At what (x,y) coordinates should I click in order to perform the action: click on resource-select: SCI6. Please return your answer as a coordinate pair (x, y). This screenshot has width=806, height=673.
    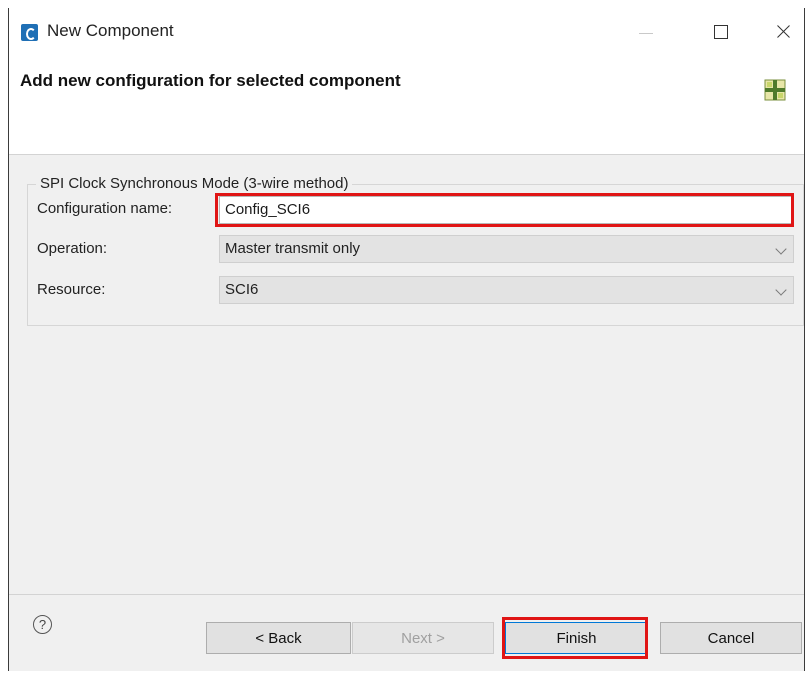
    Looking at the image, I should click on (506, 290).